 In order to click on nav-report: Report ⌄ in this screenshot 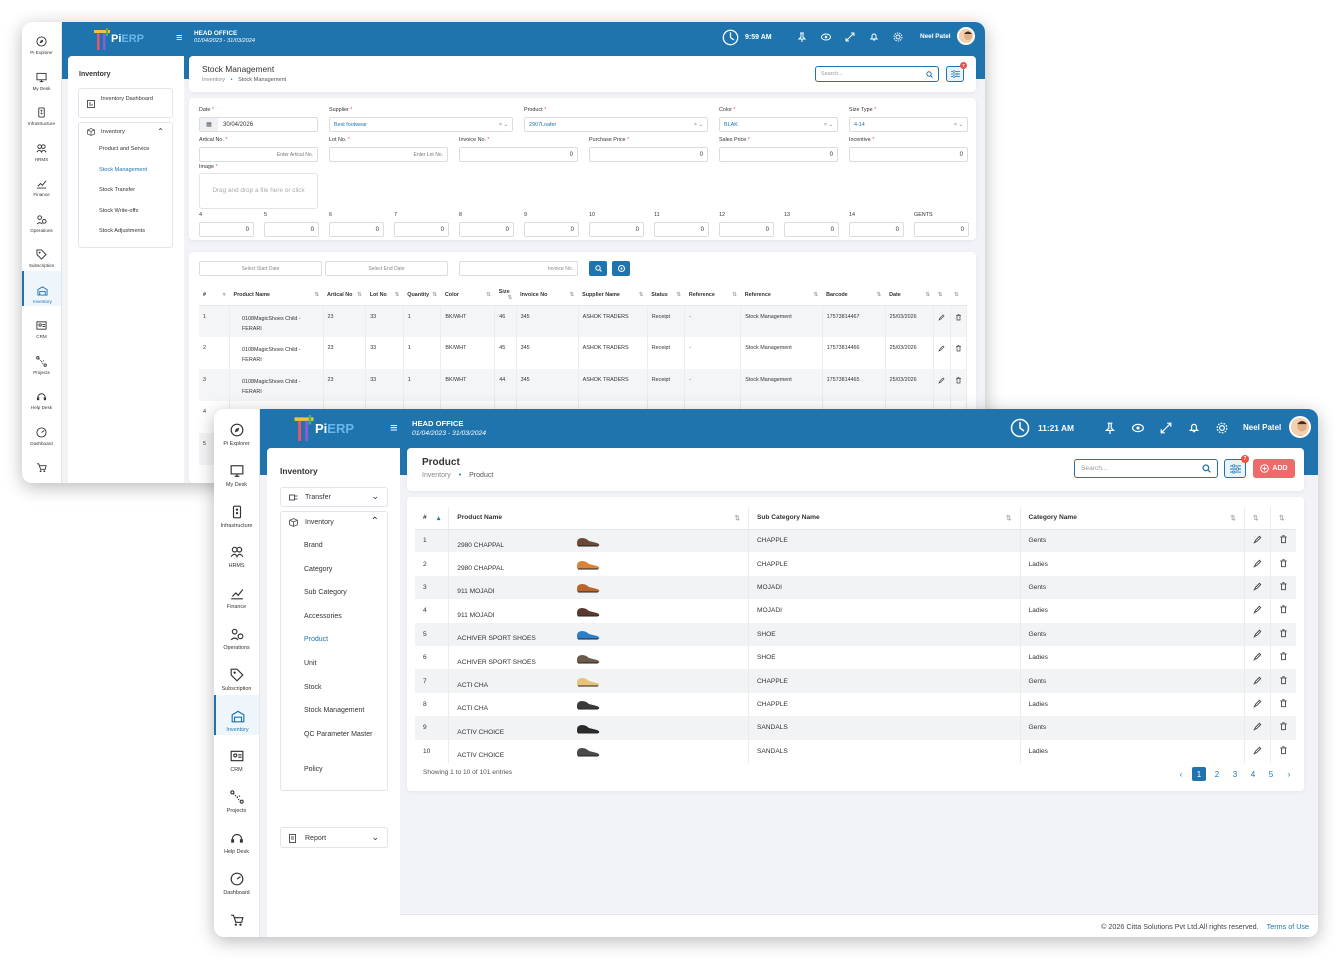, I will do `click(334, 837)`.